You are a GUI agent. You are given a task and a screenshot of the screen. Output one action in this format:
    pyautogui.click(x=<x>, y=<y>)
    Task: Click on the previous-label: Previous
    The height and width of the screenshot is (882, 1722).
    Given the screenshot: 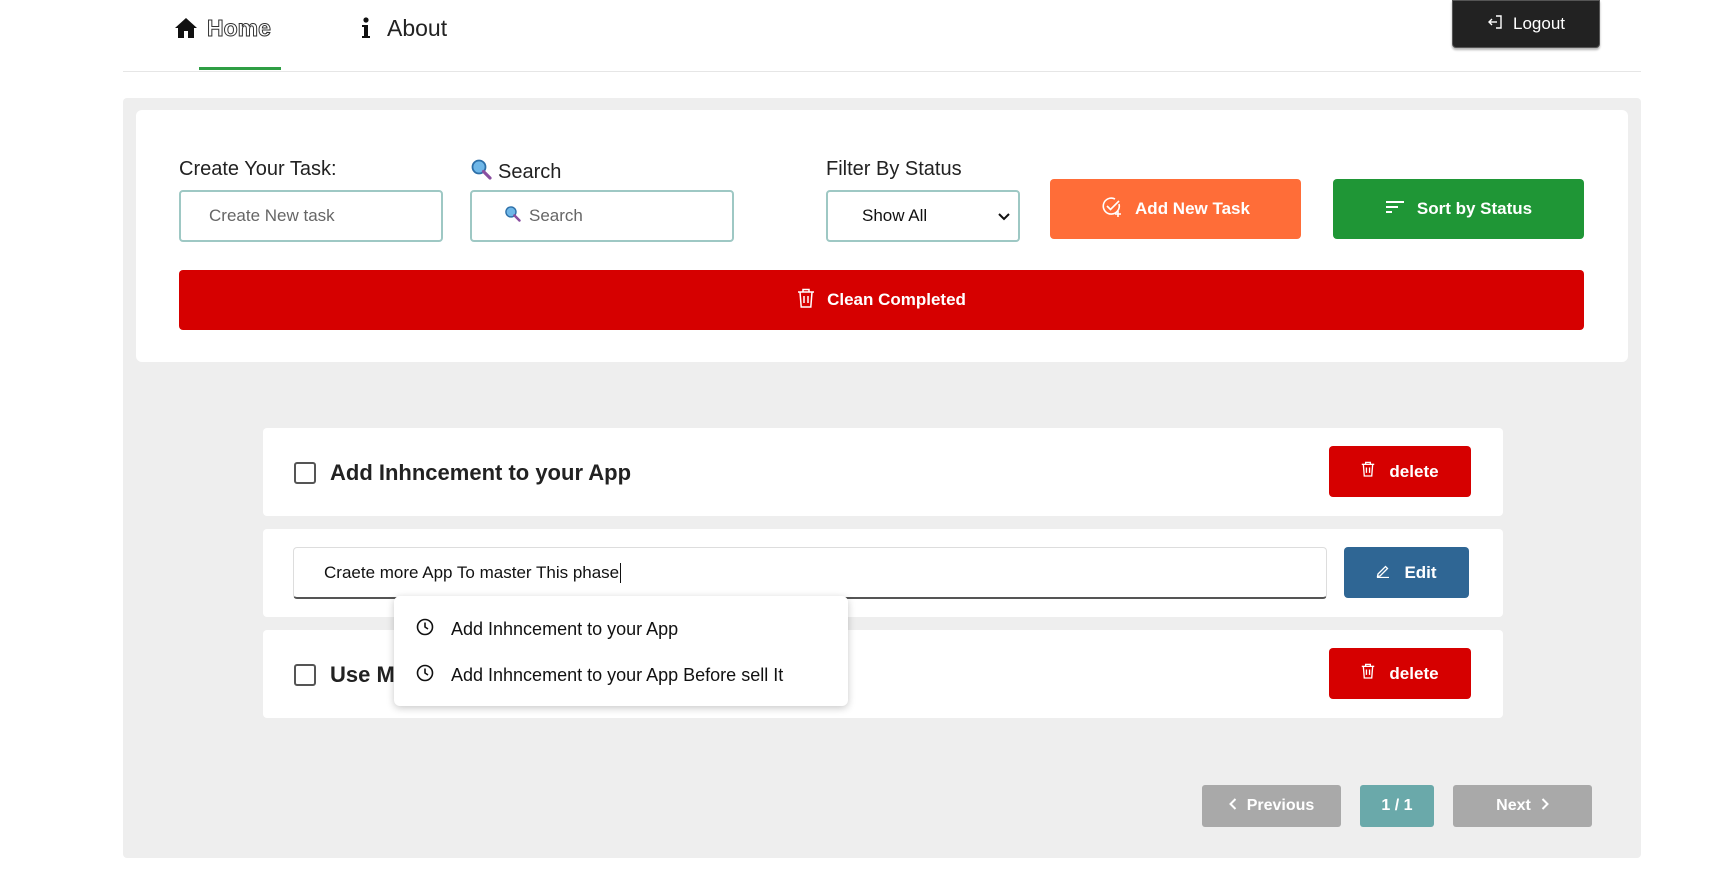 What is the action you would take?
    pyautogui.click(x=1280, y=805)
    